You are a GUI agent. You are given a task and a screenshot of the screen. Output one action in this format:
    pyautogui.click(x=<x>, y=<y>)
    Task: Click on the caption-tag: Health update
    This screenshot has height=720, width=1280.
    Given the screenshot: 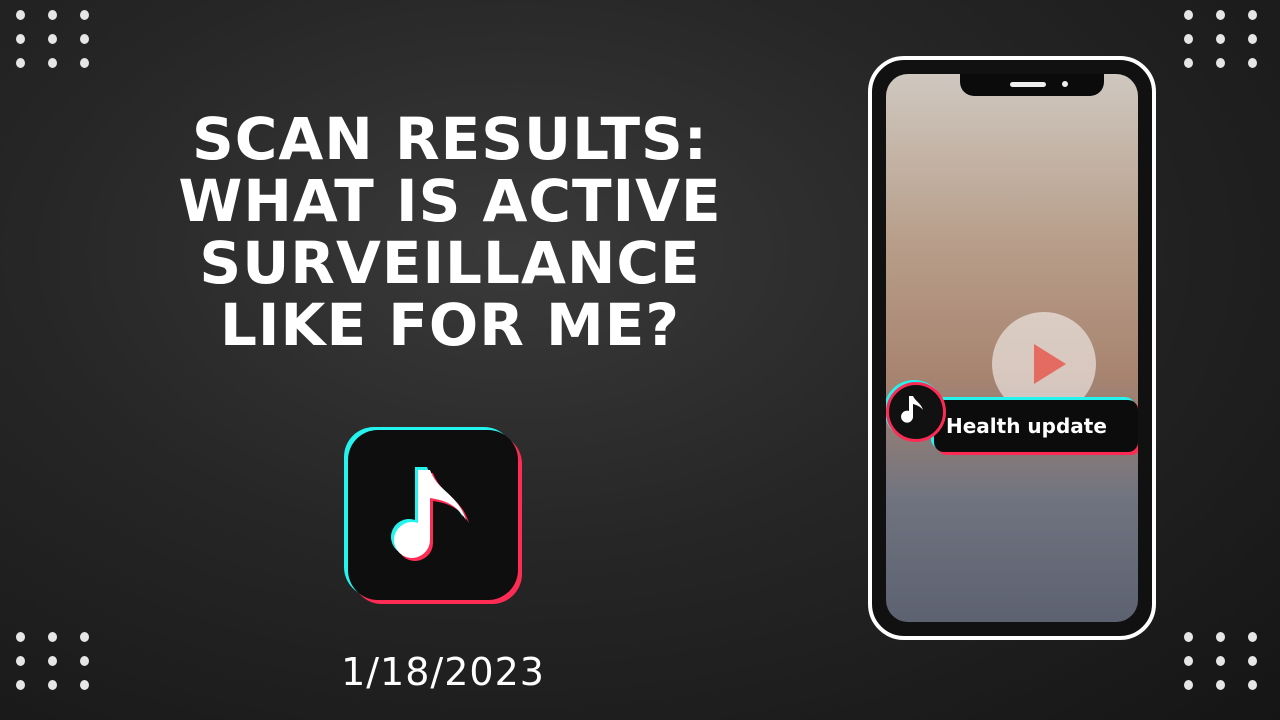 What is the action you would take?
    pyautogui.click(x=1036, y=426)
    